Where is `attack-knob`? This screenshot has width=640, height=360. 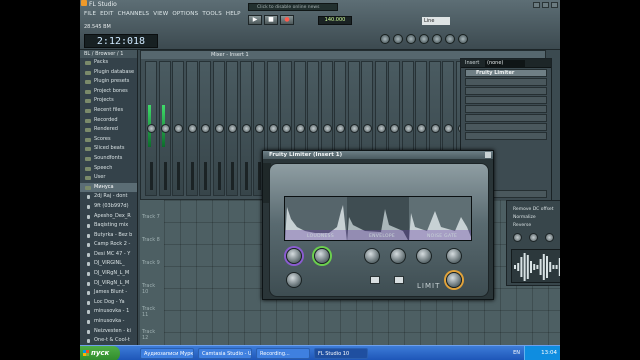 attack-knob is located at coordinates (424, 256).